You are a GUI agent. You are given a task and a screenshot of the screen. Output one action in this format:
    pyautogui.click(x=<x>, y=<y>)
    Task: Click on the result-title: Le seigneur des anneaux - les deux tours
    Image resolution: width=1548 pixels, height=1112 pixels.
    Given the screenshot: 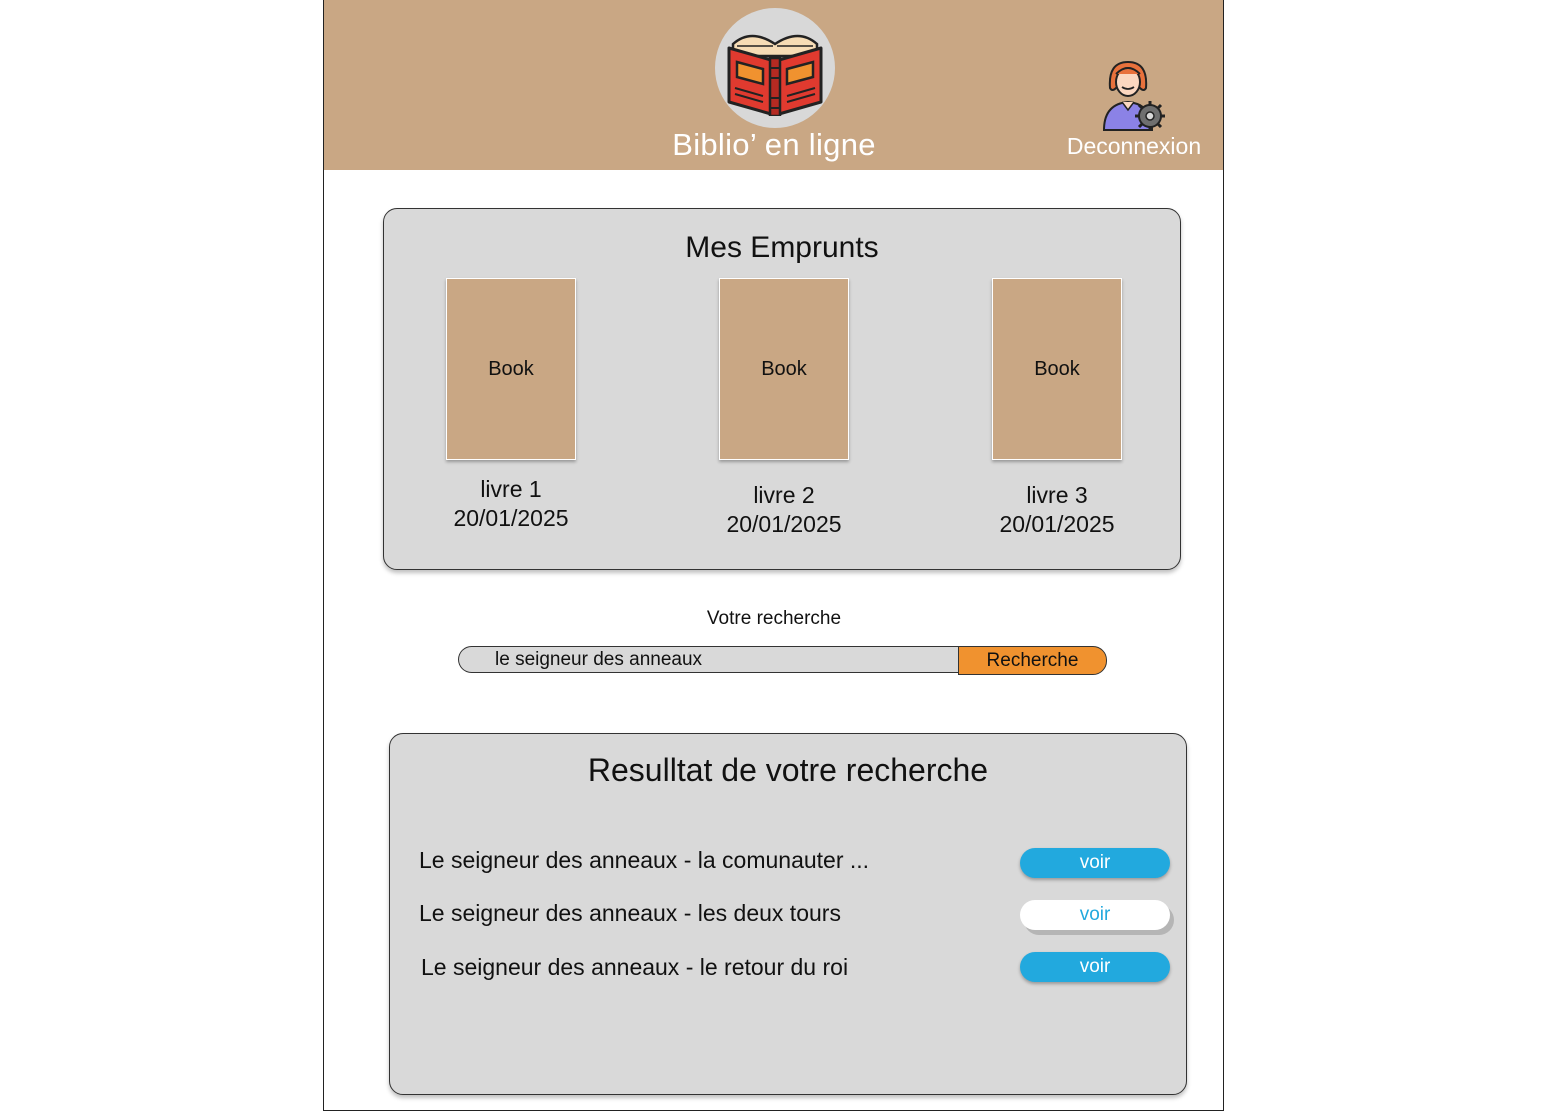 What is the action you would take?
    pyautogui.click(x=630, y=913)
    